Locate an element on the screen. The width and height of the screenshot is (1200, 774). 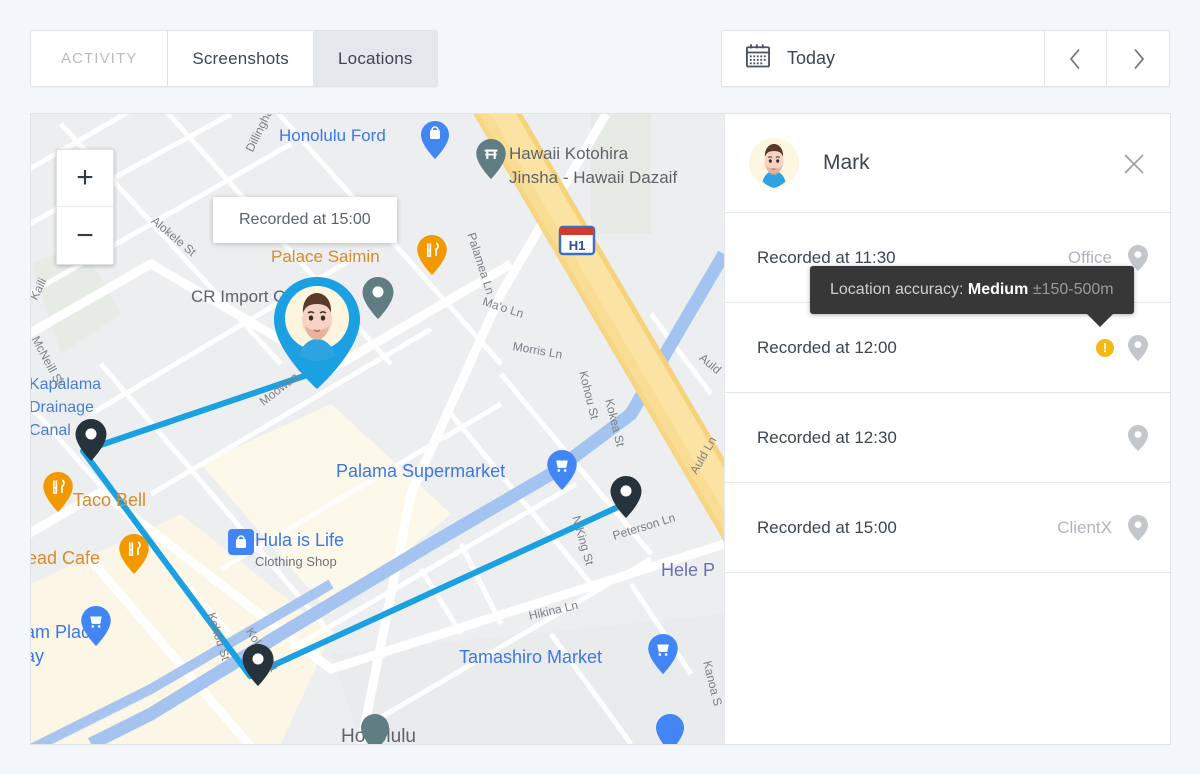
accuracy-warning-icon: ! is located at coordinates (1105, 347).